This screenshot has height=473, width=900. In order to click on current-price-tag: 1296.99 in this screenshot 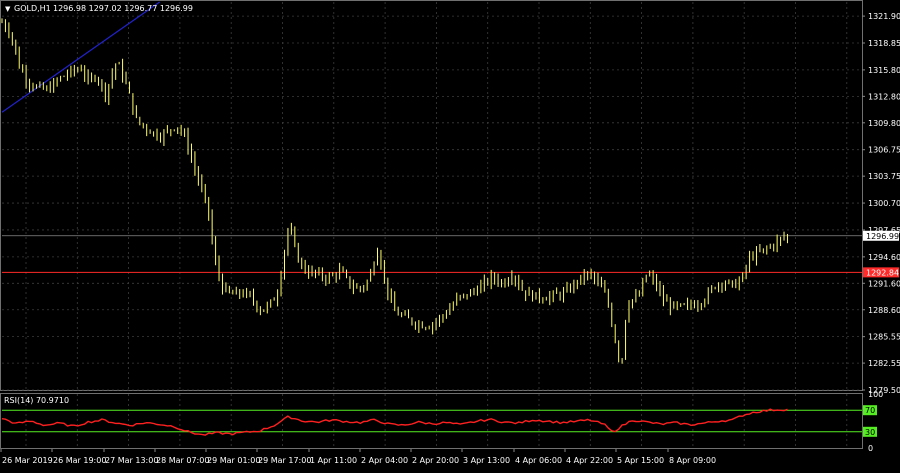, I will do `click(881, 235)`.